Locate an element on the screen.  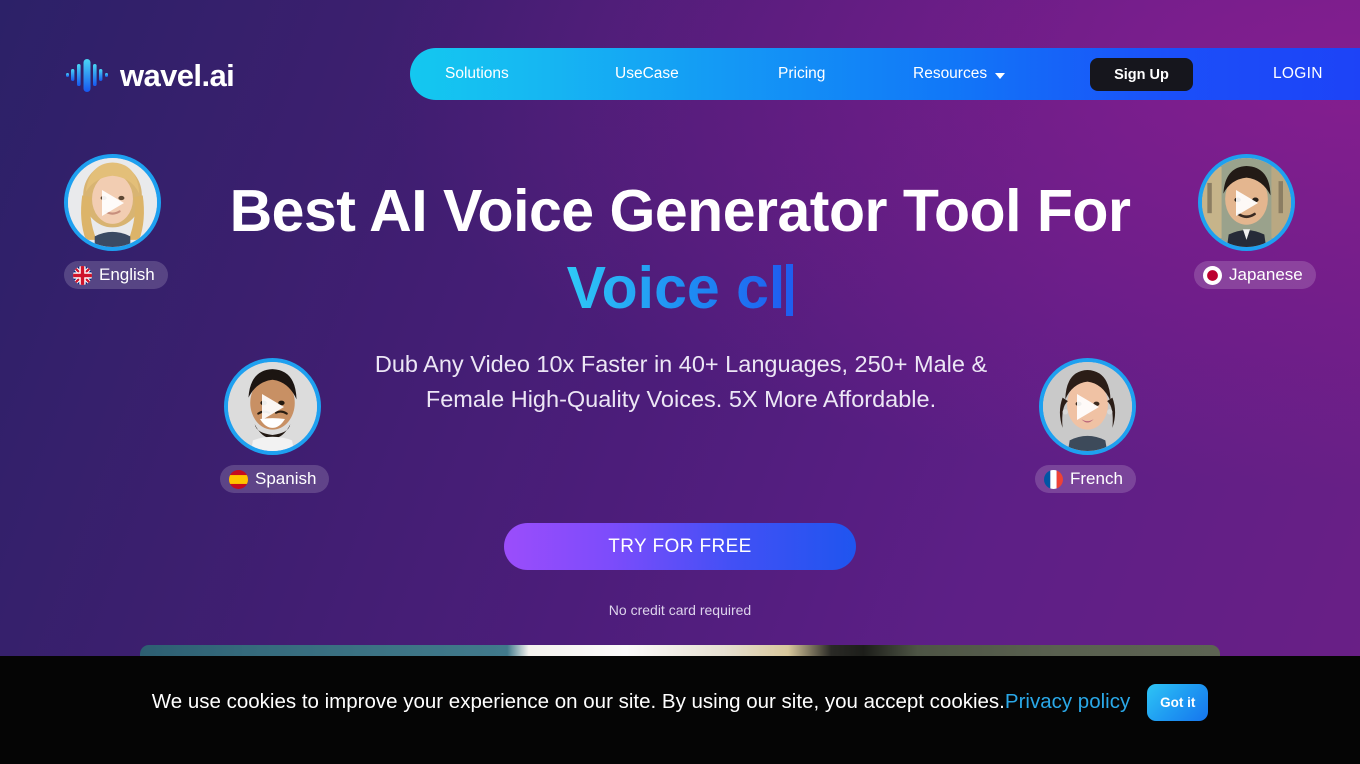
chevron-down-icon is located at coordinates (1000, 75).